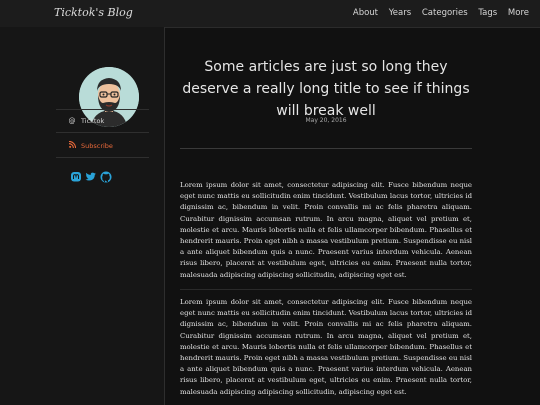 Image resolution: width=540 pixels, height=405 pixels. I want to click on nav-categories: Categories, so click(445, 13).